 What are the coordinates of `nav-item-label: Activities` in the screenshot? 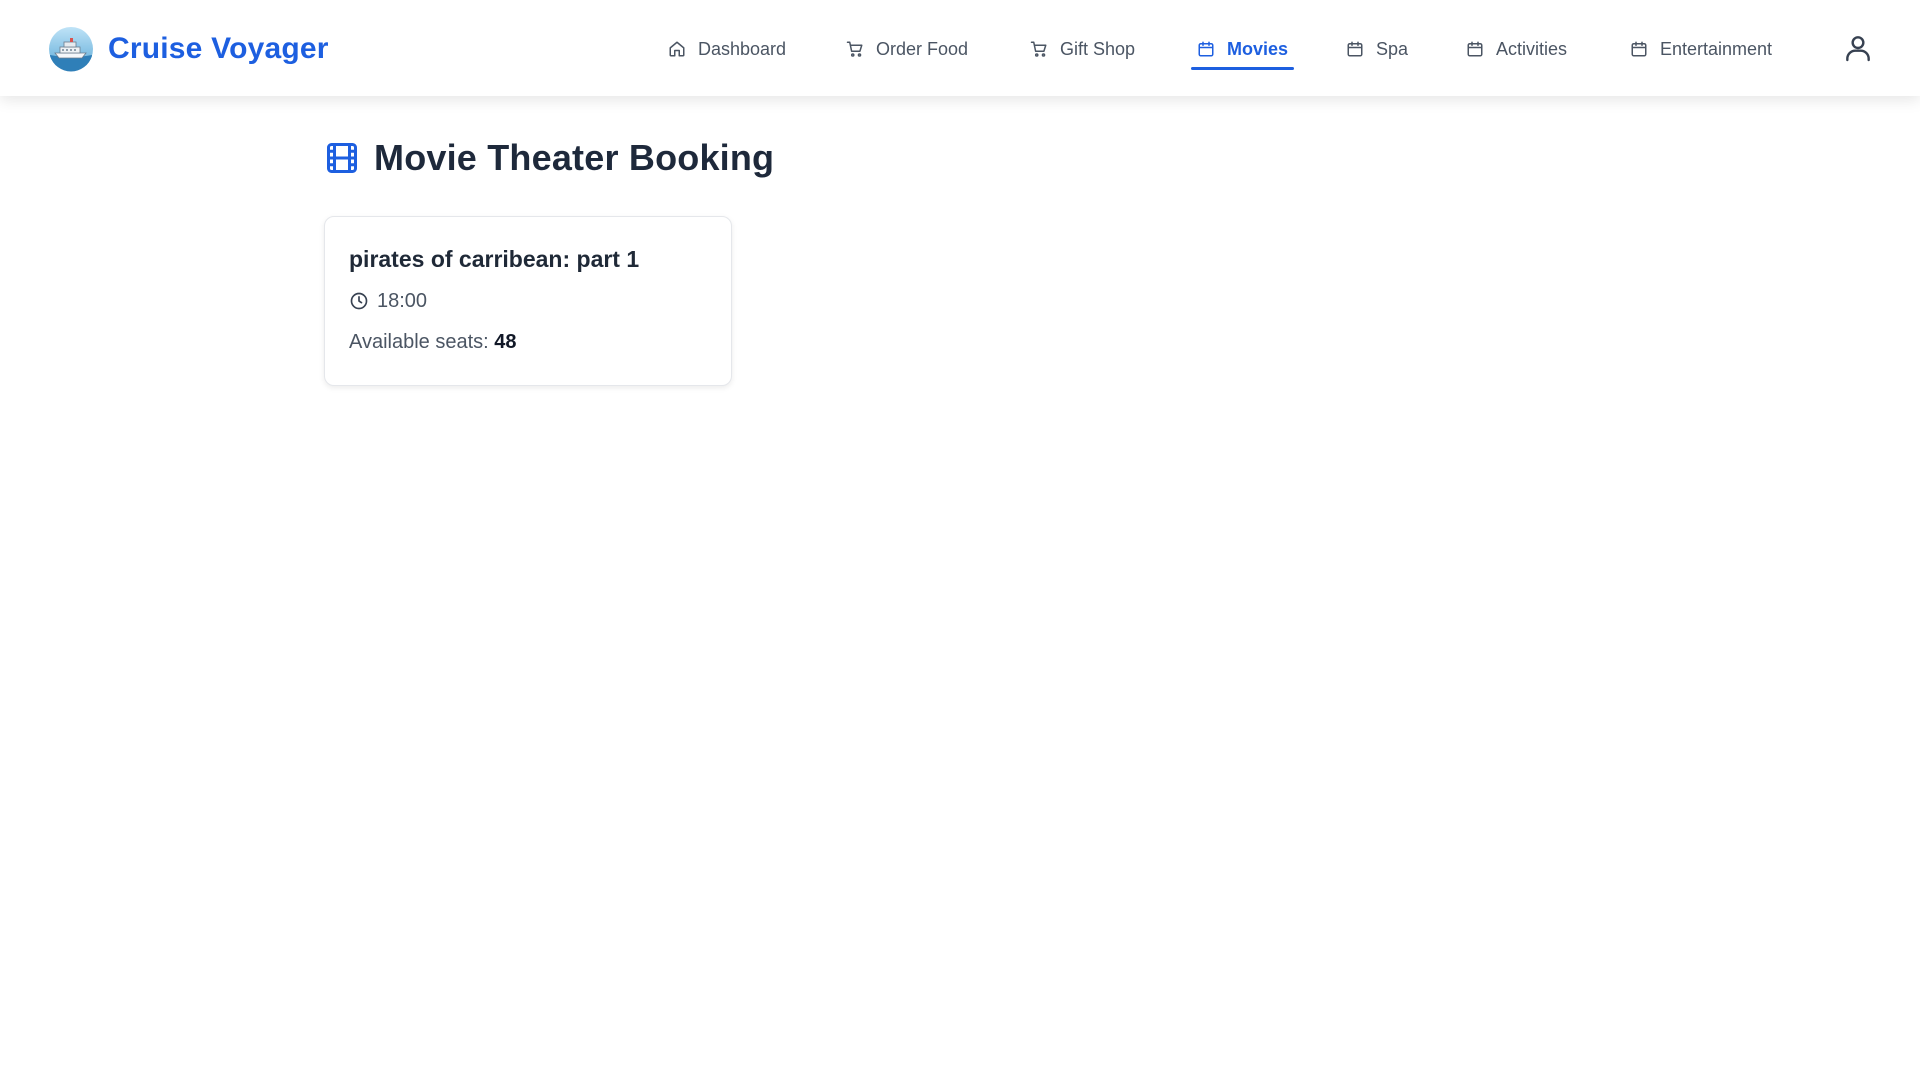 It's located at (1532, 48).